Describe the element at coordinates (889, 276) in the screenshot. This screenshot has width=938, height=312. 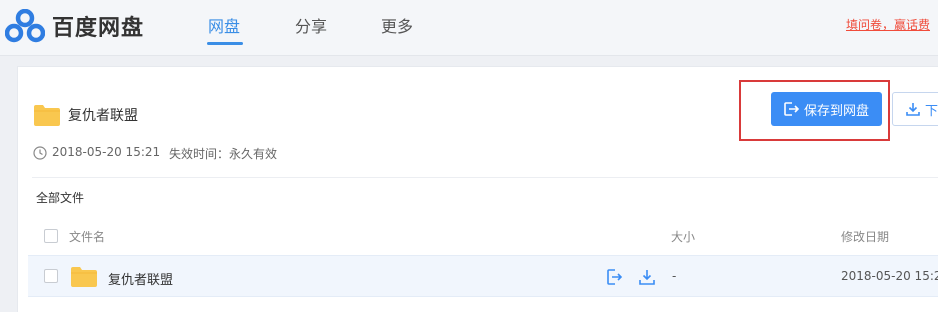
I see `file-modified-date: 2018-05-20 15:20` at that location.